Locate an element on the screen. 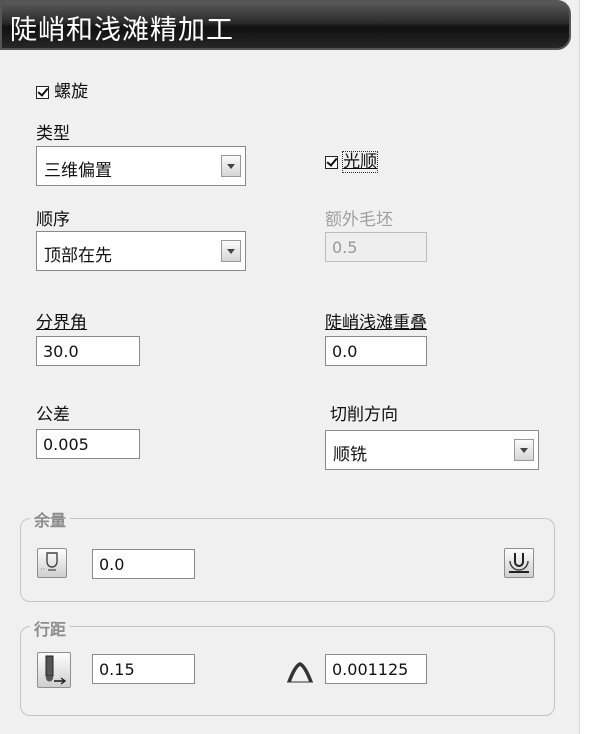 This screenshot has height=734, width=599. stepover-input: 0.15 is located at coordinates (143, 669).